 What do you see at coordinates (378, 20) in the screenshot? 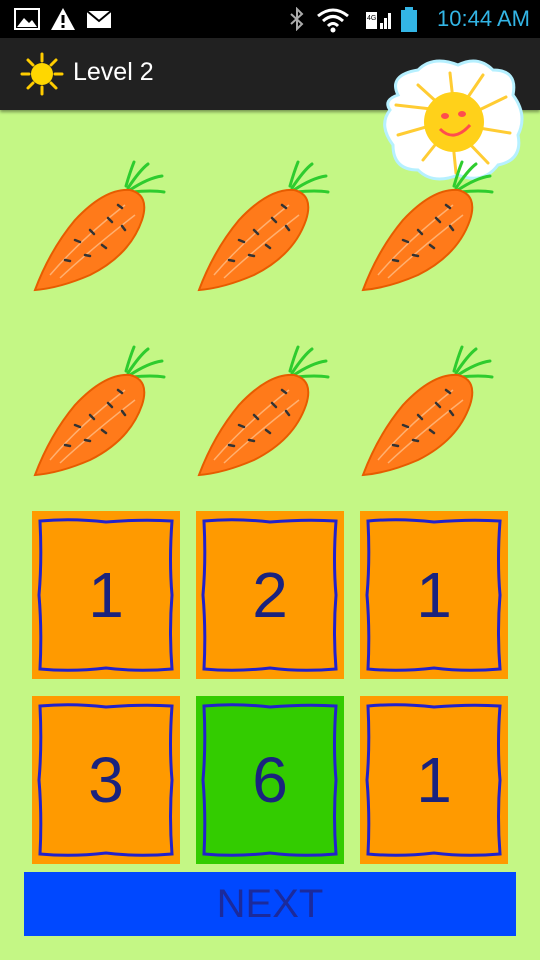
I see `signal-icon: 4G` at bounding box center [378, 20].